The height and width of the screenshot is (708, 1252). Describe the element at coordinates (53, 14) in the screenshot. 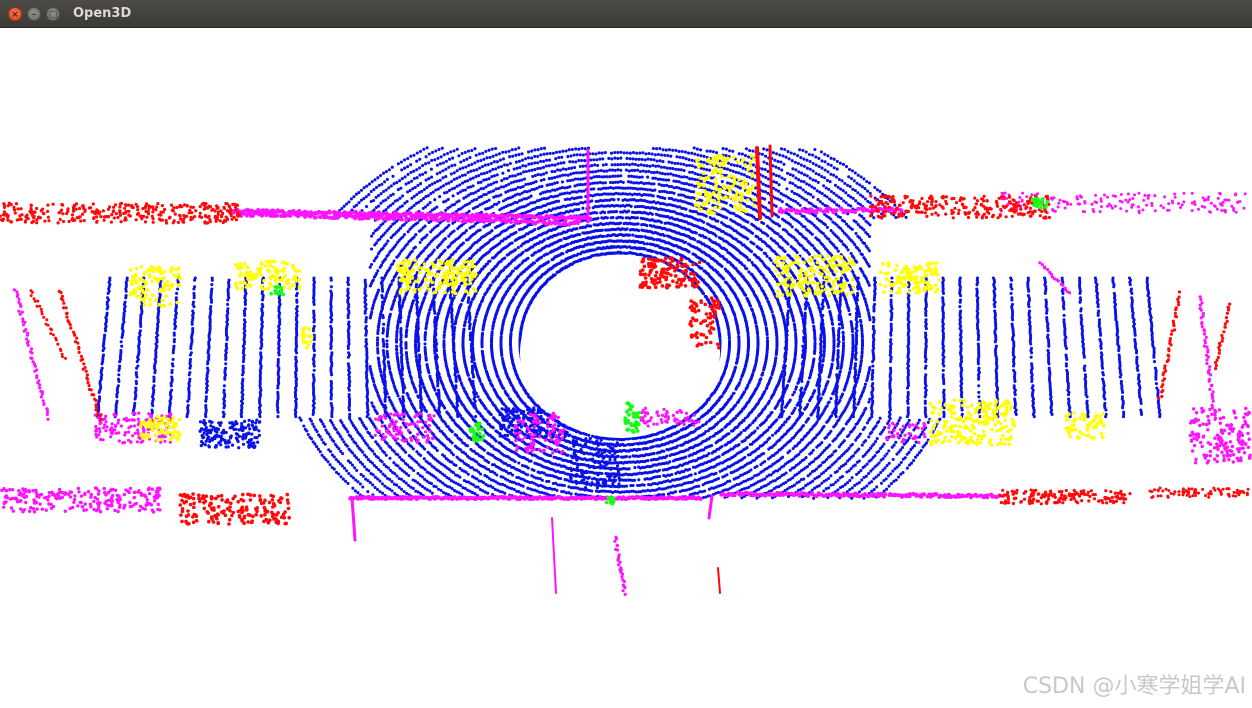

I see `maximize-icon: □` at that location.